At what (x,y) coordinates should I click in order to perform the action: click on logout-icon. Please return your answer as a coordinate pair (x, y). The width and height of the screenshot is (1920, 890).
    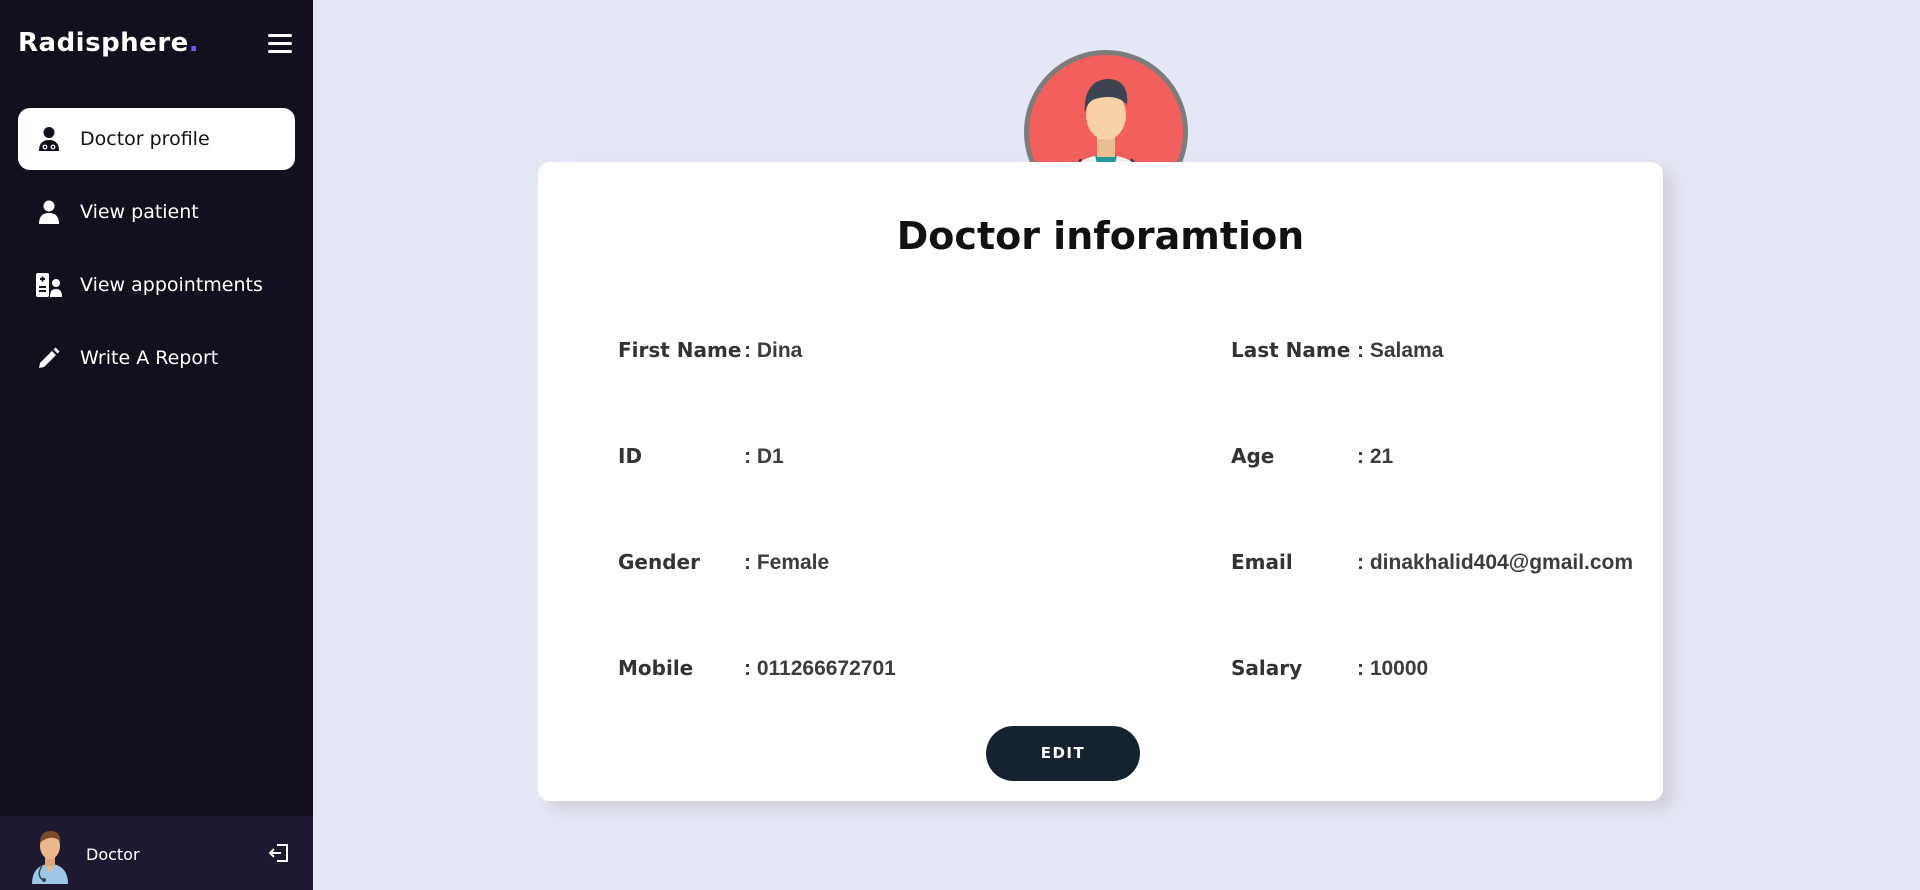
    Looking at the image, I should click on (279, 853).